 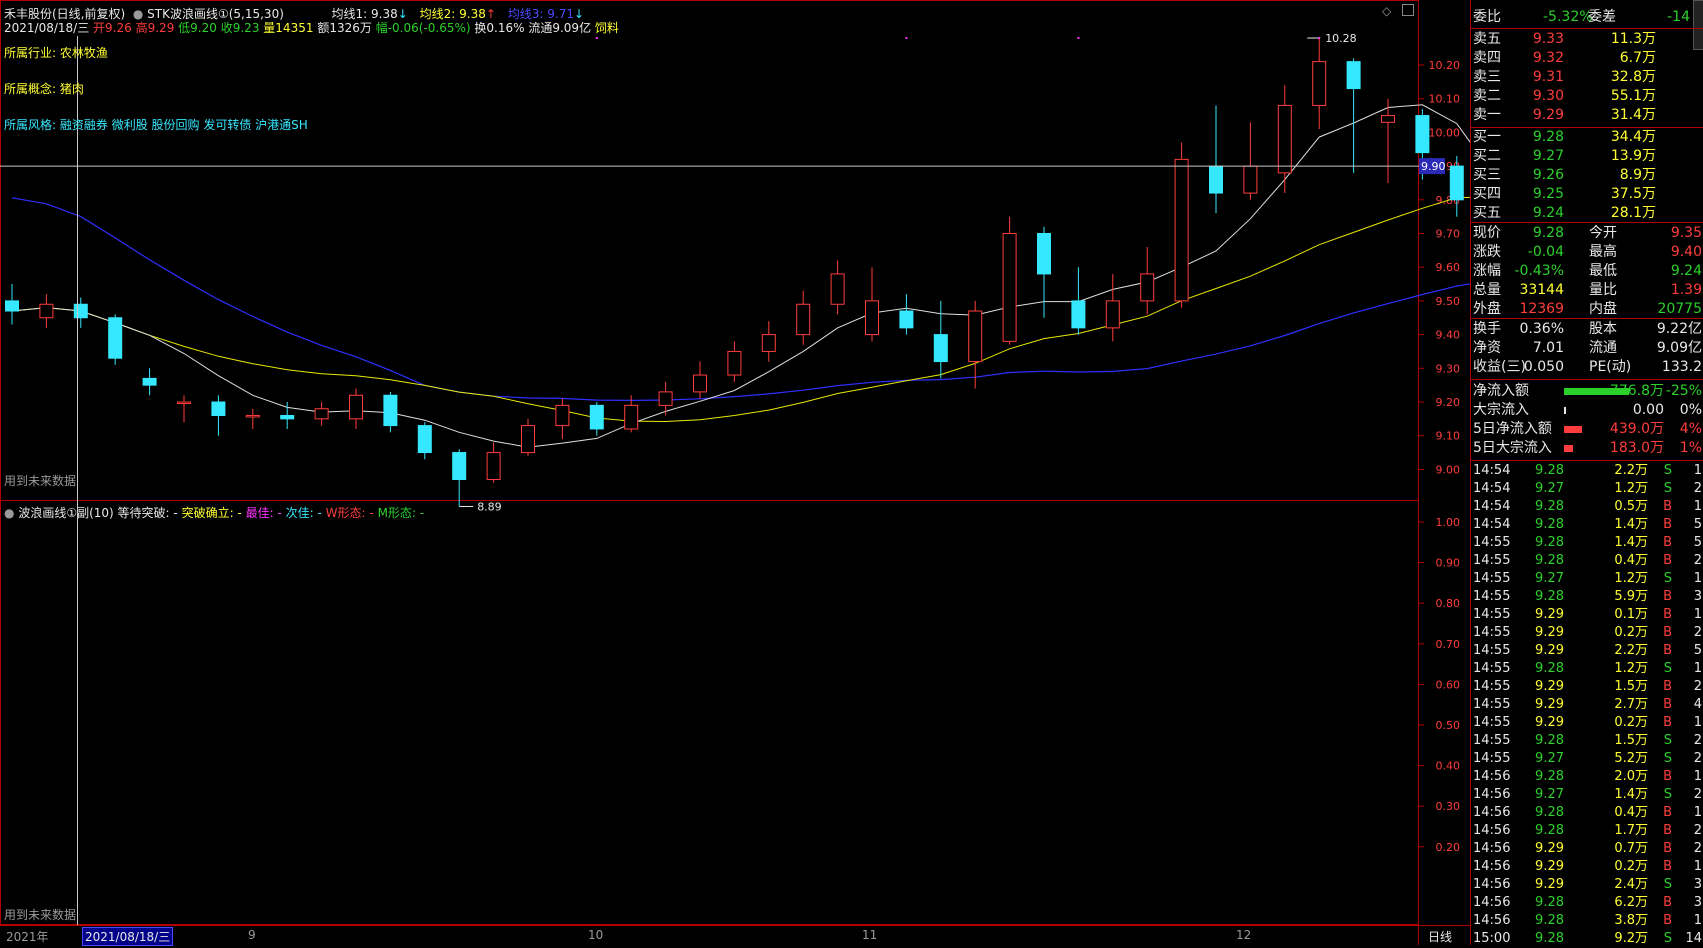 I want to click on bid-price: 9.25, so click(x=1548, y=194).